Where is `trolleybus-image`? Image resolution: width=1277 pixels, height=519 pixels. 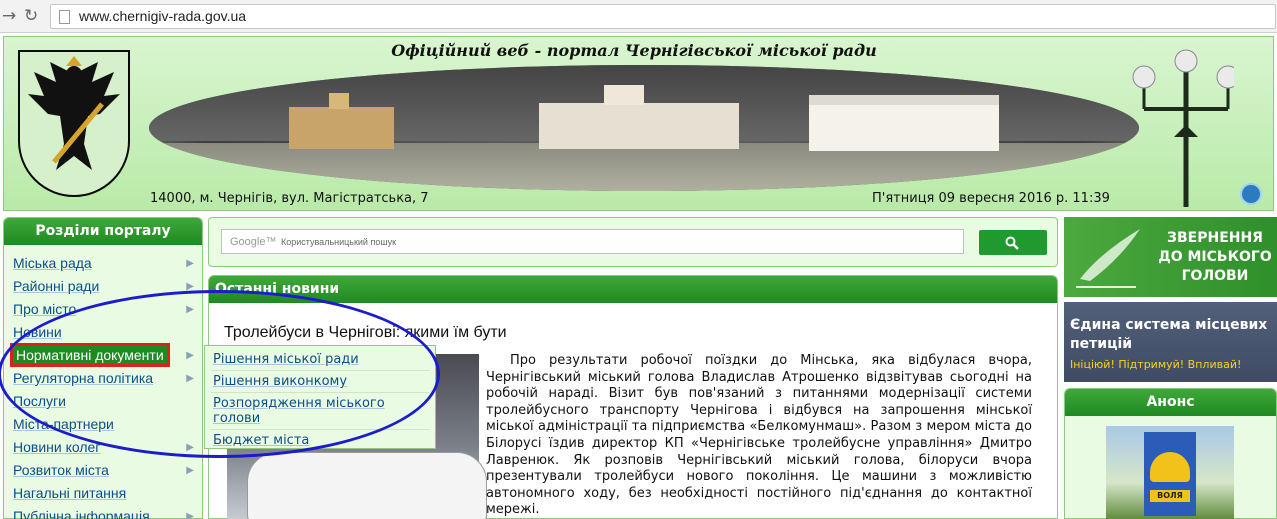 trolleybus-image is located at coordinates (367, 485).